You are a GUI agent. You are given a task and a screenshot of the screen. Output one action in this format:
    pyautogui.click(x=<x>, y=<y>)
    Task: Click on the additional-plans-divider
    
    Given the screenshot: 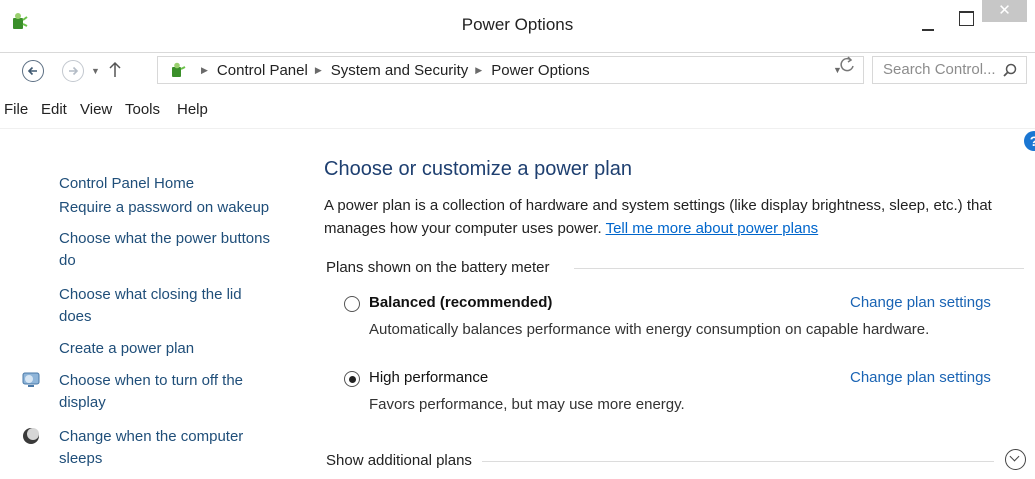 What is the action you would take?
    pyautogui.click(x=738, y=461)
    